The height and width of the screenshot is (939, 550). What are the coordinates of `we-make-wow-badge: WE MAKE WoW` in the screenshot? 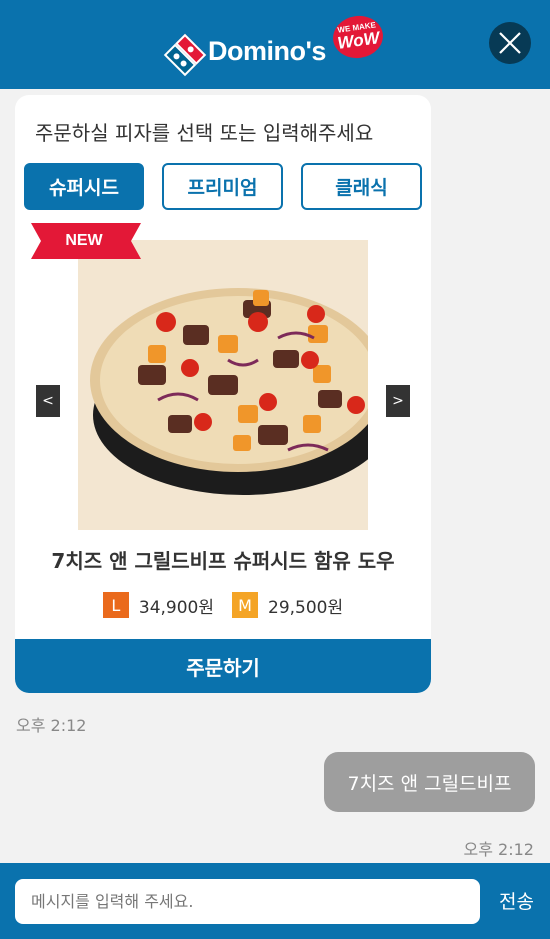 It's located at (358, 37).